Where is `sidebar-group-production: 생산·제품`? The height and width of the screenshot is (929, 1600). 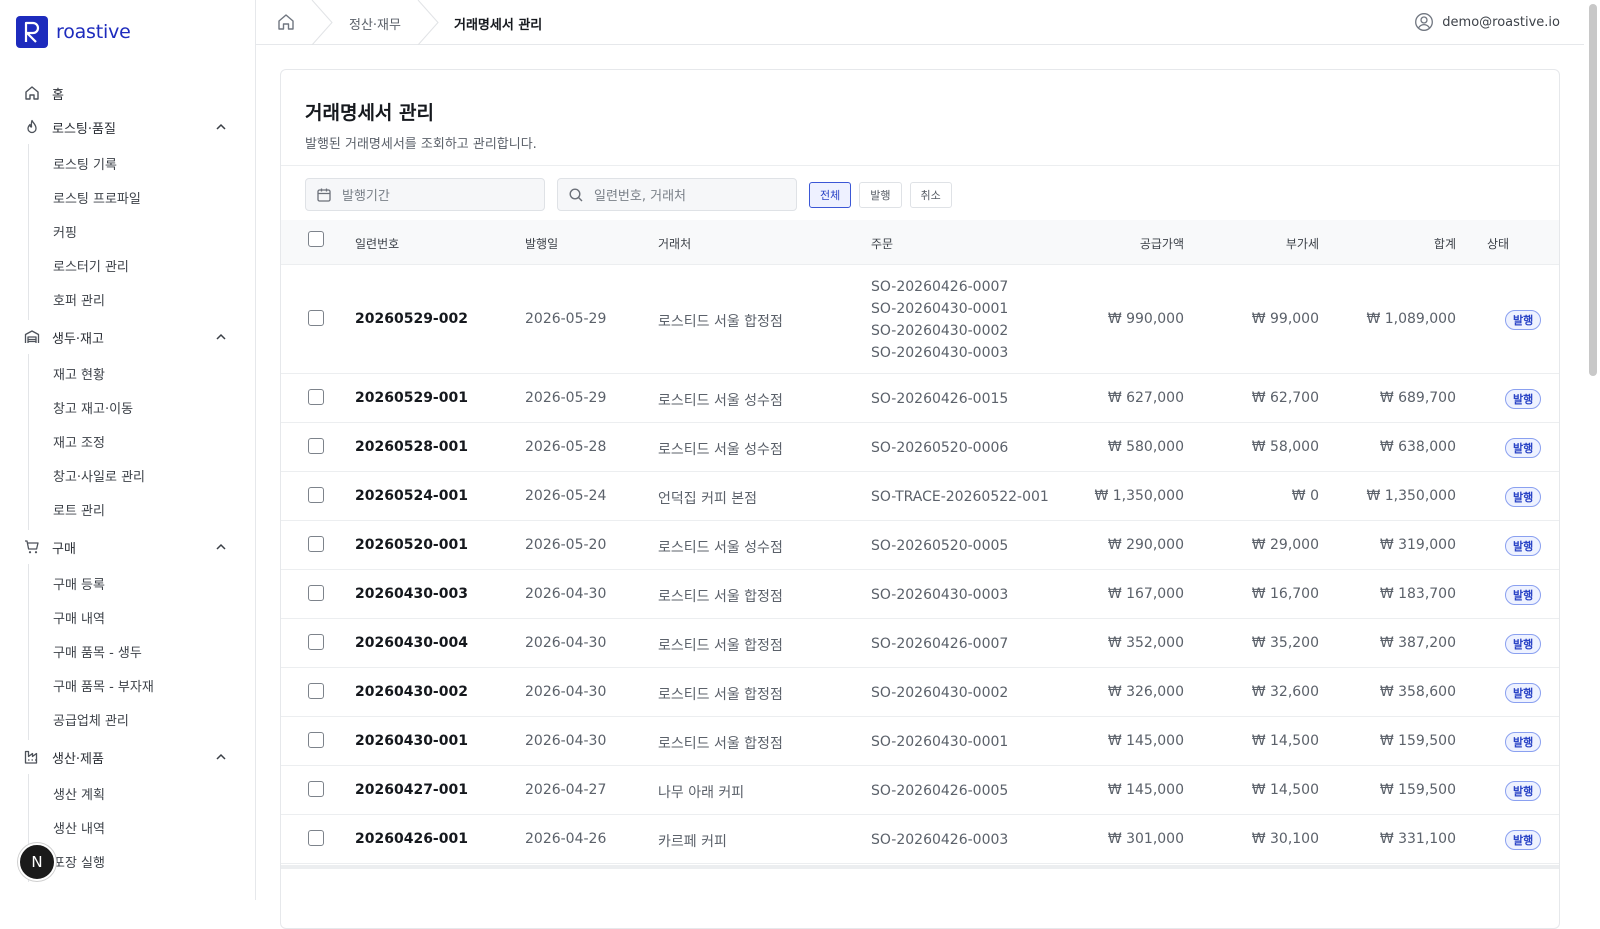 sidebar-group-production: 생산·제품 is located at coordinates (127, 757).